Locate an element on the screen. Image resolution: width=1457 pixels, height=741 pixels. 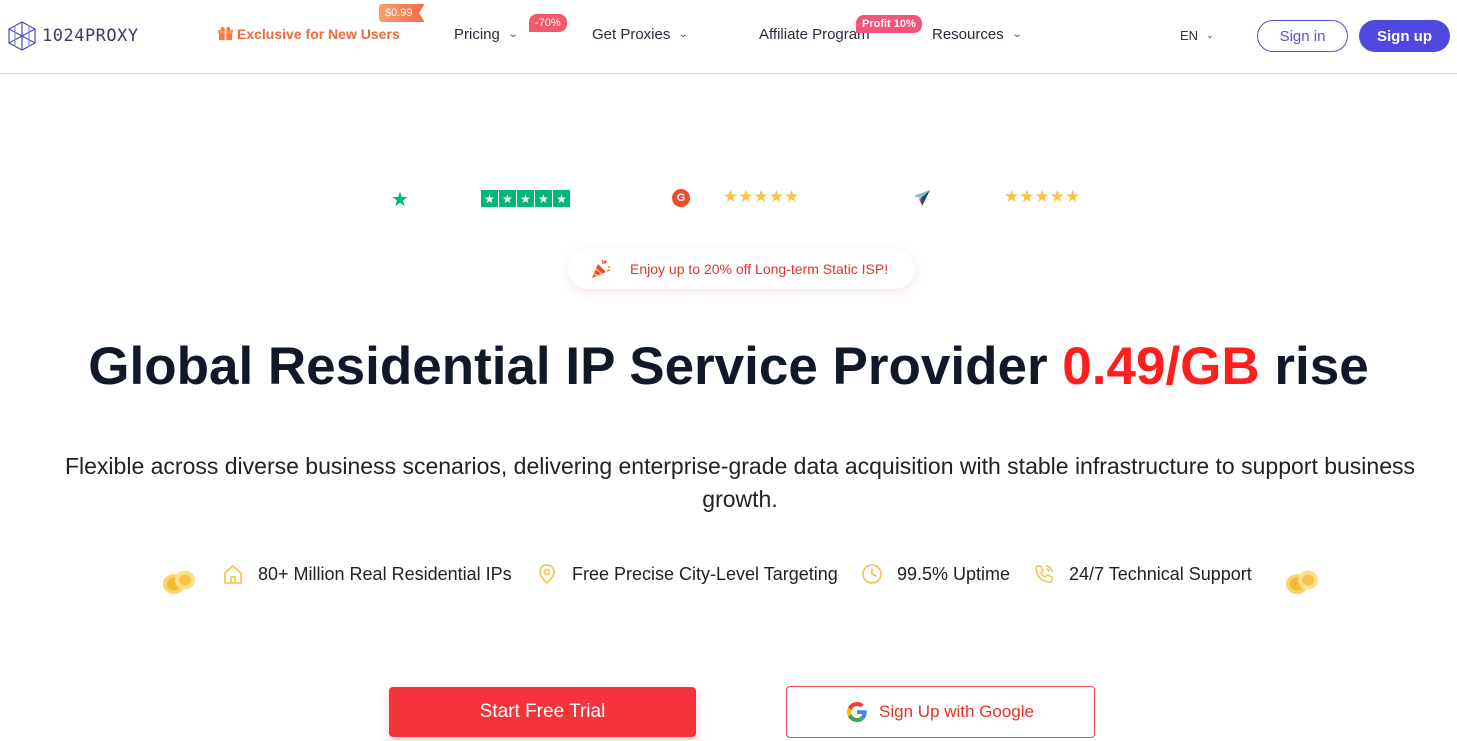
capterra-stars: ★★★★★ is located at coordinates (1042, 196).